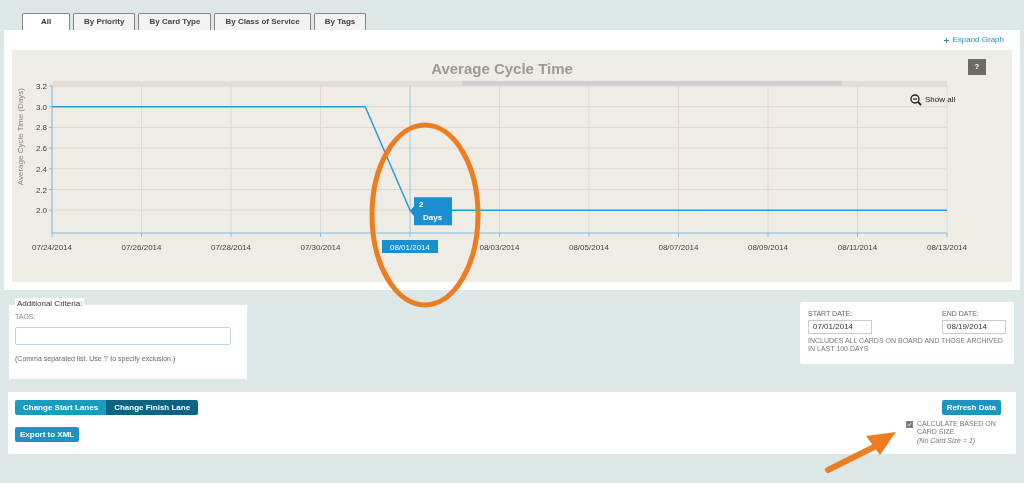 Image resolution: width=1024 pixels, height=483 pixels. I want to click on tab: By Priority, so click(104, 21).